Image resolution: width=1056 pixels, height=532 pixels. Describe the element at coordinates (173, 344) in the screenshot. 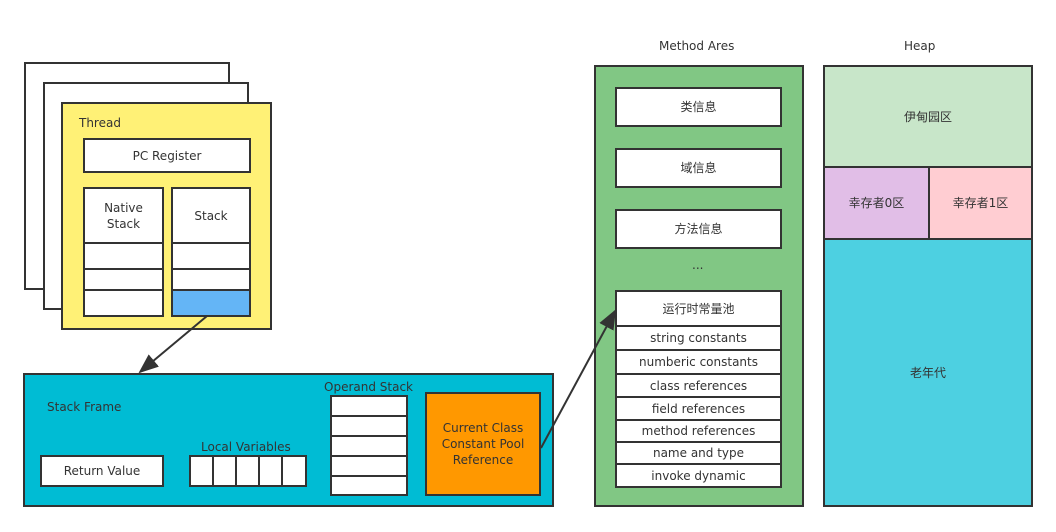

I see `stack-to-frame-arrow` at that location.